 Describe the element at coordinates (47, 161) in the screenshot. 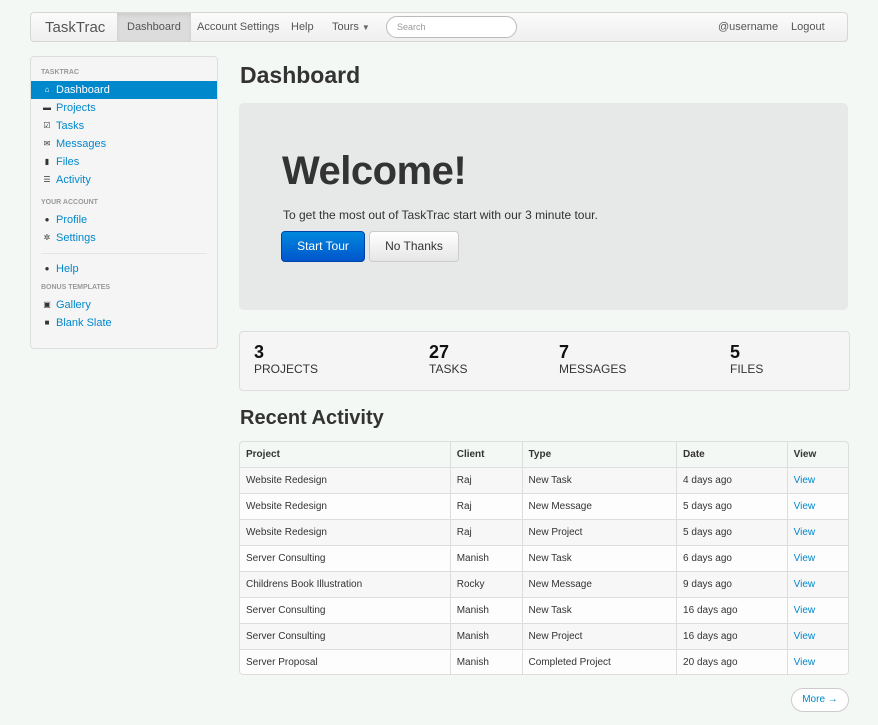

I see `file-icon: ▮` at that location.